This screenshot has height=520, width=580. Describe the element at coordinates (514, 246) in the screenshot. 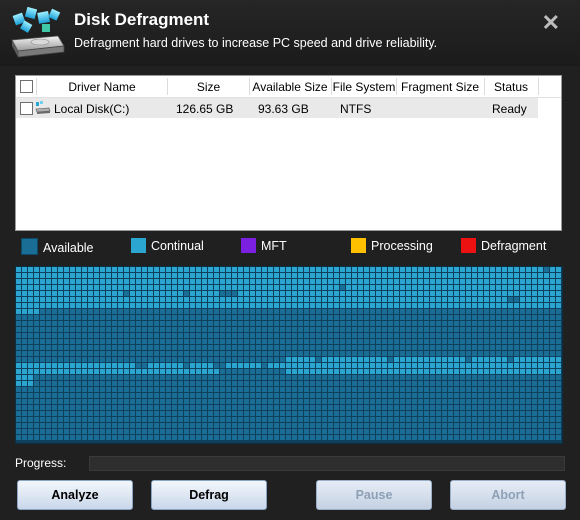

I see `legend-defragment-label: Defragment` at that location.